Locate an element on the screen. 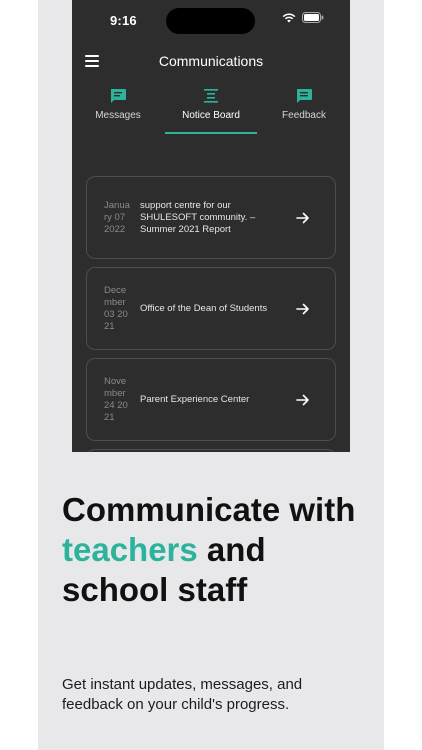 This screenshot has height=750, width=422. status-icons is located at coordinates (303, 17).